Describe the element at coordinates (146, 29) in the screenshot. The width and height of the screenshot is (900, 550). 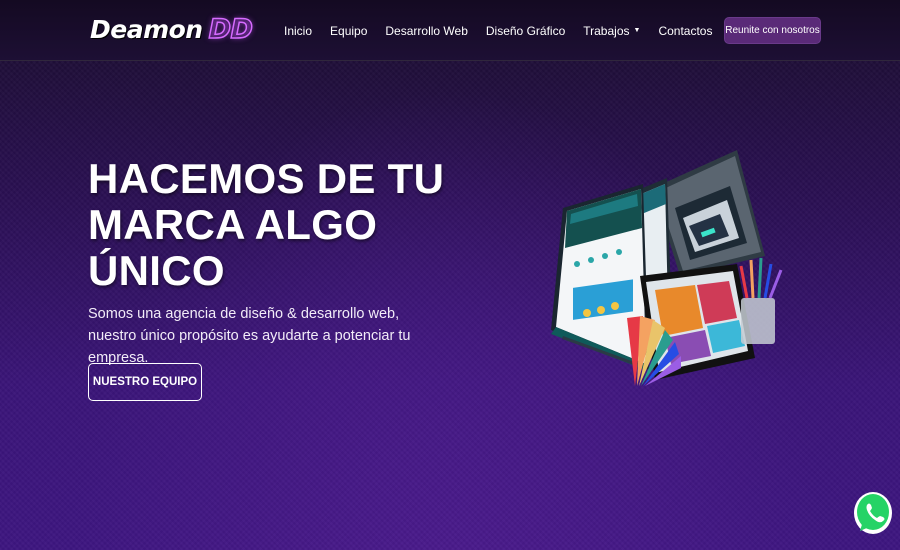
I see `logo-text: Deamon` at that location.